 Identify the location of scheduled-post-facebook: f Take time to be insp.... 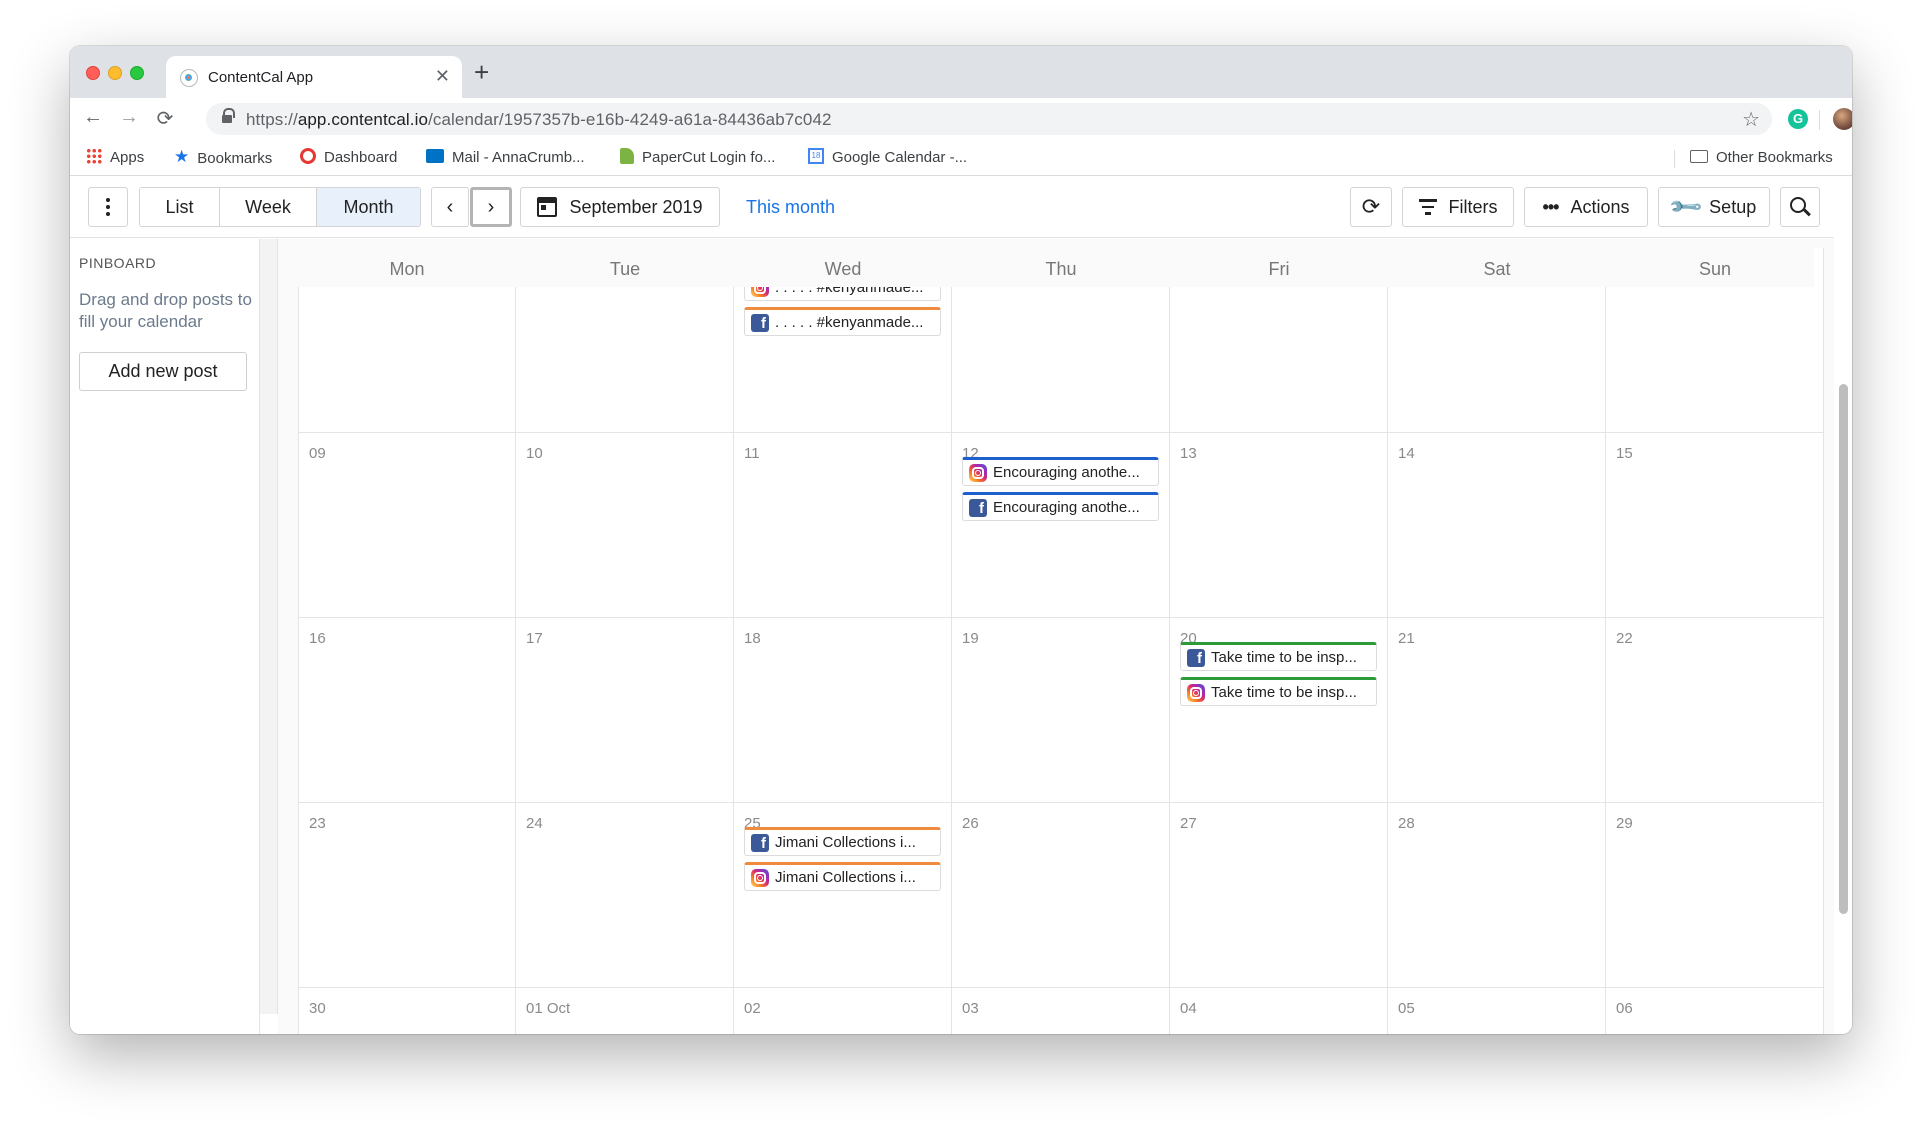
(1278, 656).